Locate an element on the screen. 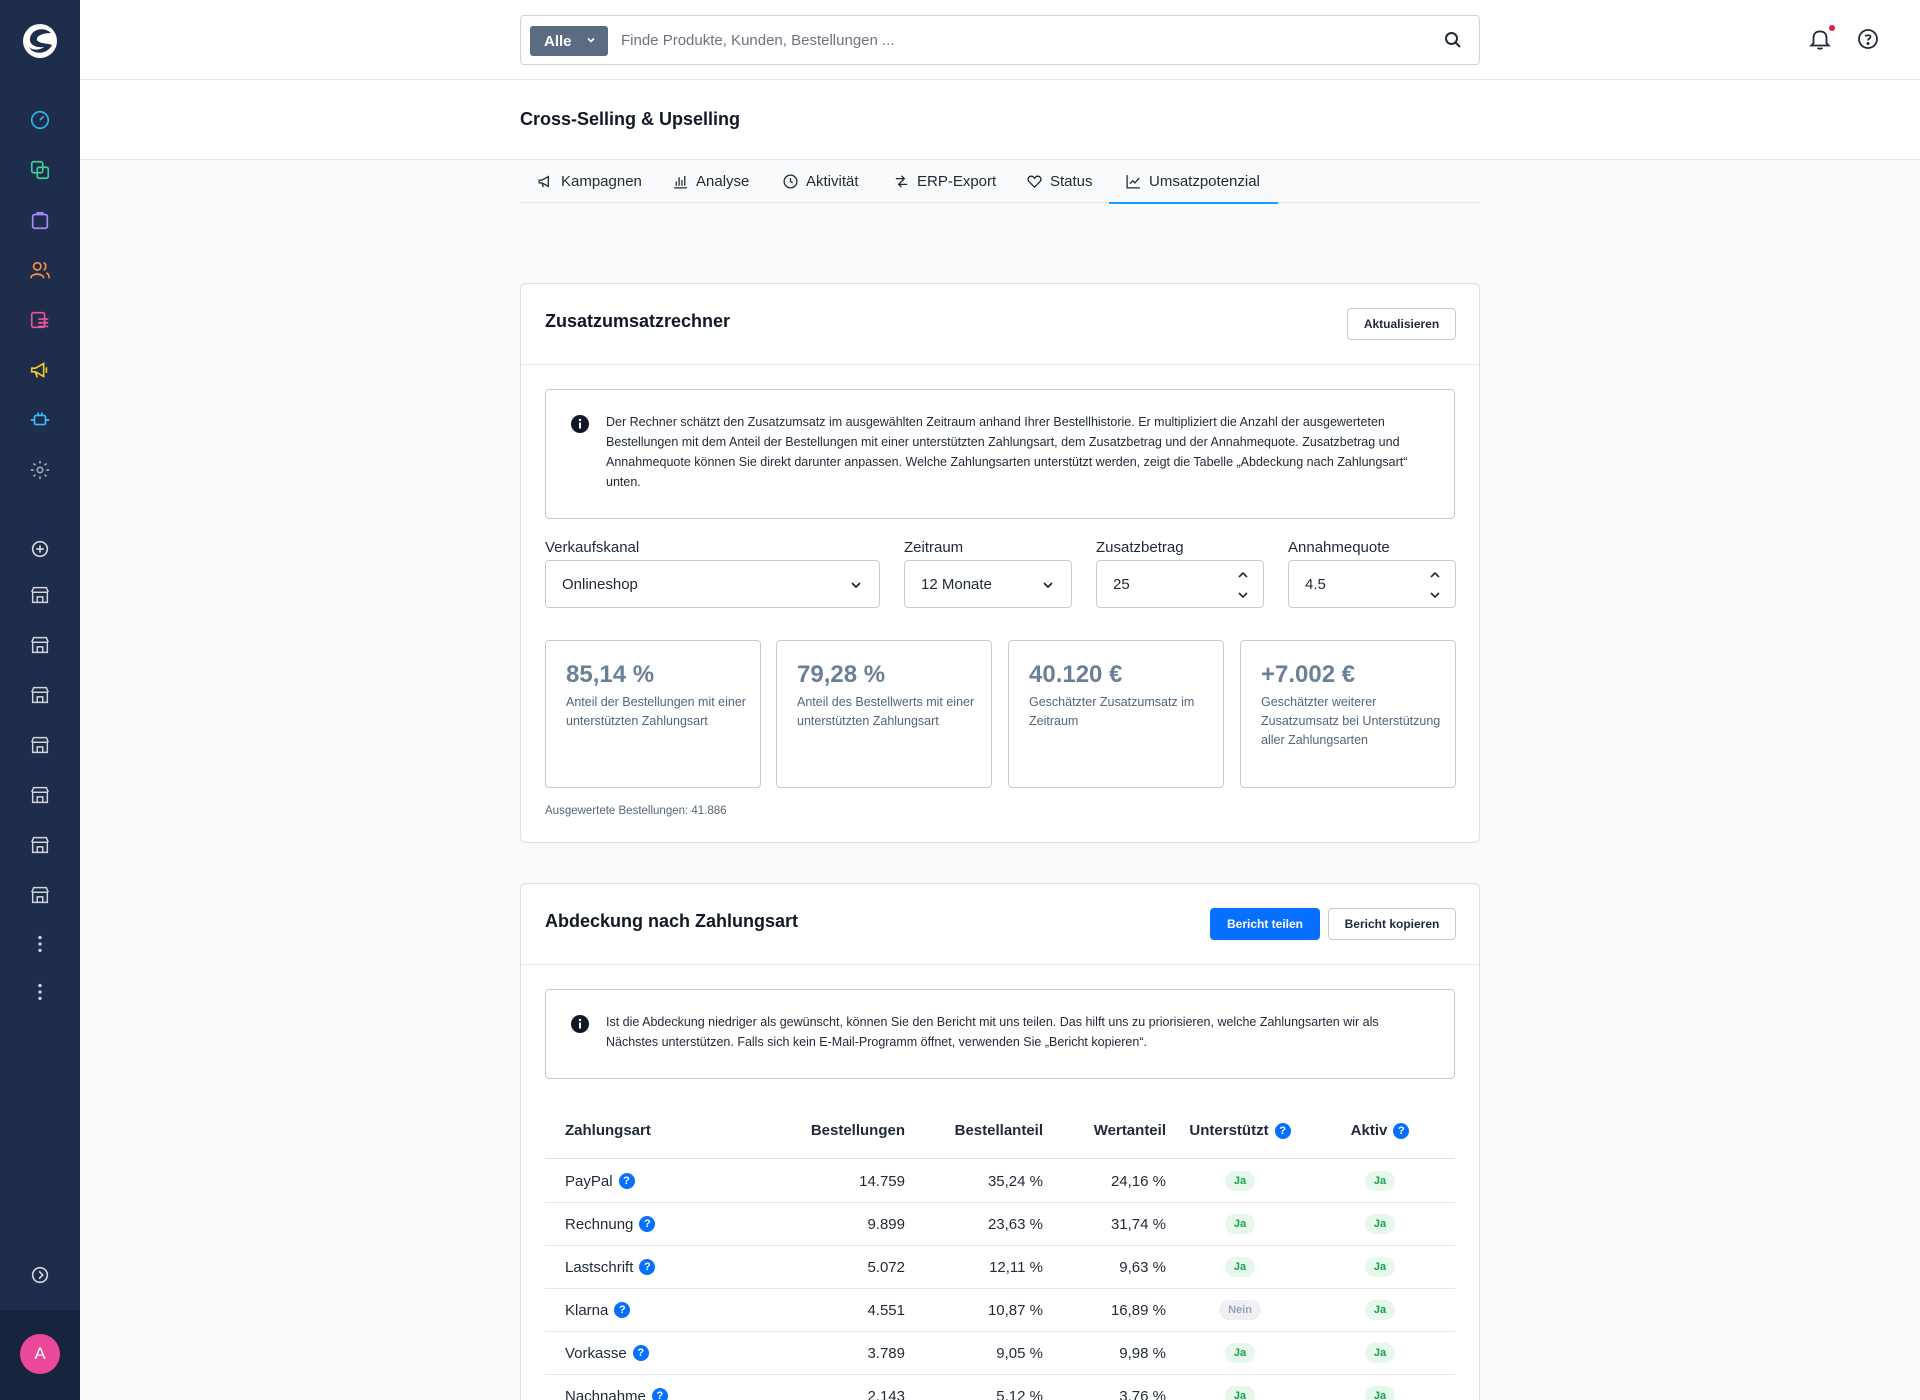 This screenshot has width=1920, height=1400. user-avatar: A is located at coordinates (40, 1354).